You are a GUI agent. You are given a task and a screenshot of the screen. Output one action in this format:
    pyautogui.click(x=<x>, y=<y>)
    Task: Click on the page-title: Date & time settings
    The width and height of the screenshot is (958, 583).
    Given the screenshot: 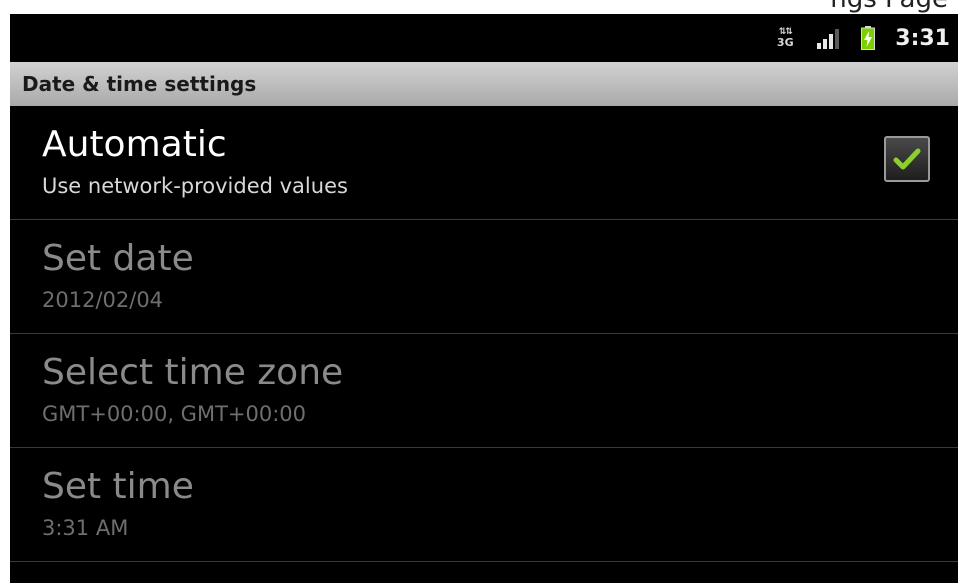 What is the action you would take?
    pyautogui.click(x=139, y=84)
    